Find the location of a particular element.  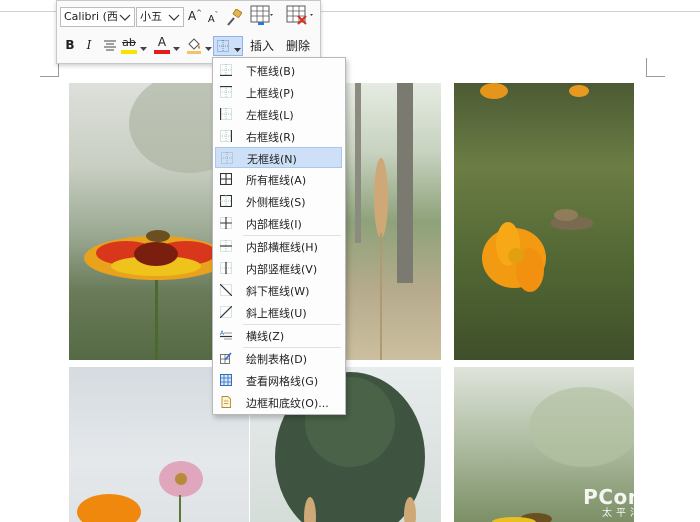

borders-button is located at coordinates (228, 46).